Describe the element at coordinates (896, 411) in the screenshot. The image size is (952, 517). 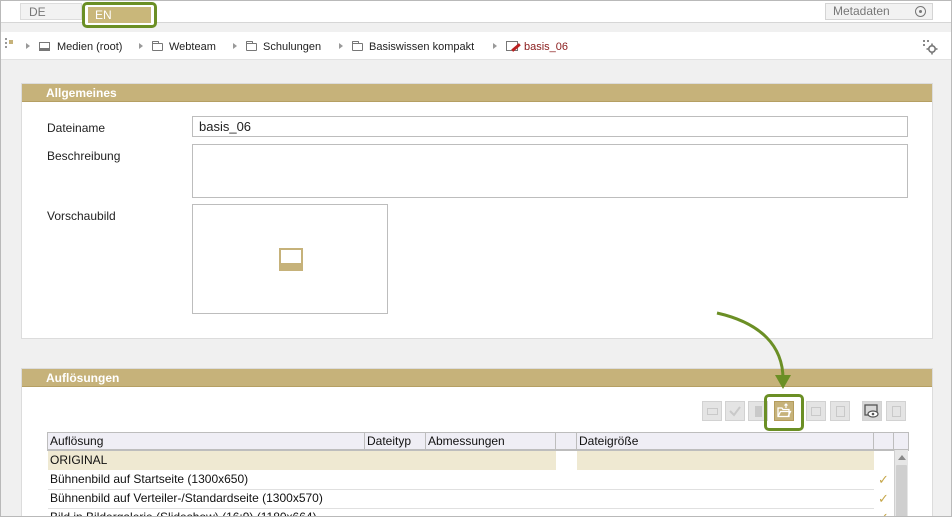
I see `toolbar-download-button` at that location.